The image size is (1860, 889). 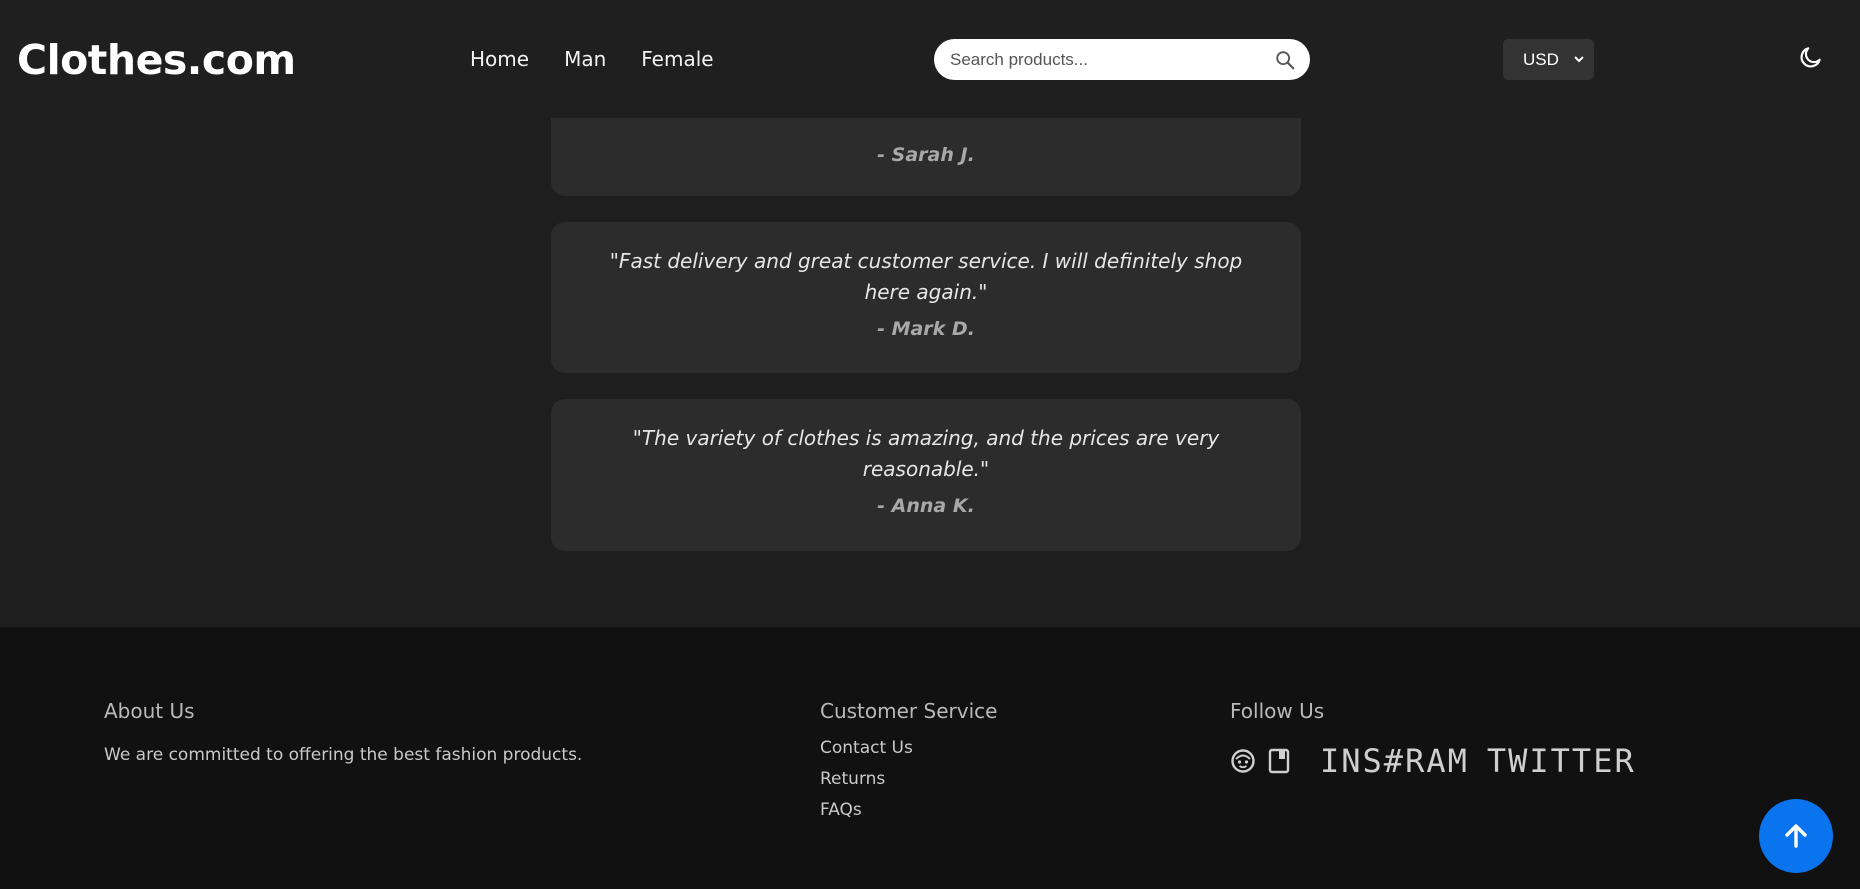 I want to click on bookmark-icon, so click(x=1279, y=761).